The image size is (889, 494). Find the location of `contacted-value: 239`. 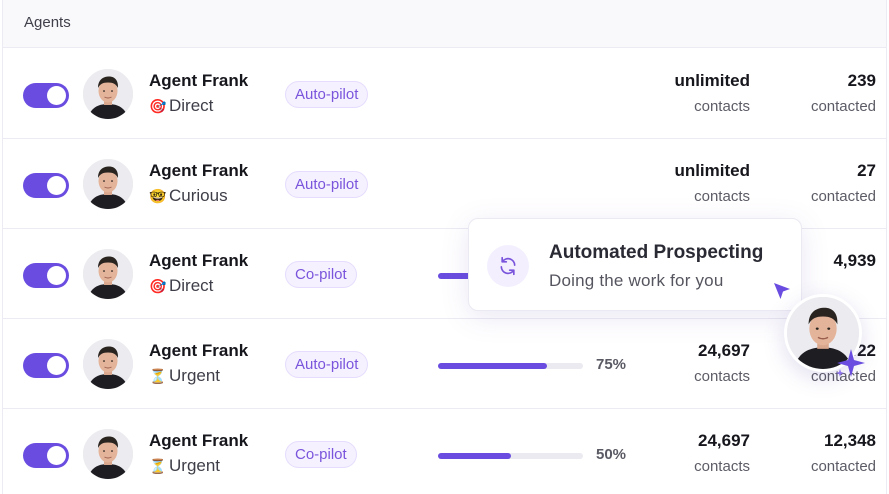

contacted-value: 239 is located at coordinates (861, 80).